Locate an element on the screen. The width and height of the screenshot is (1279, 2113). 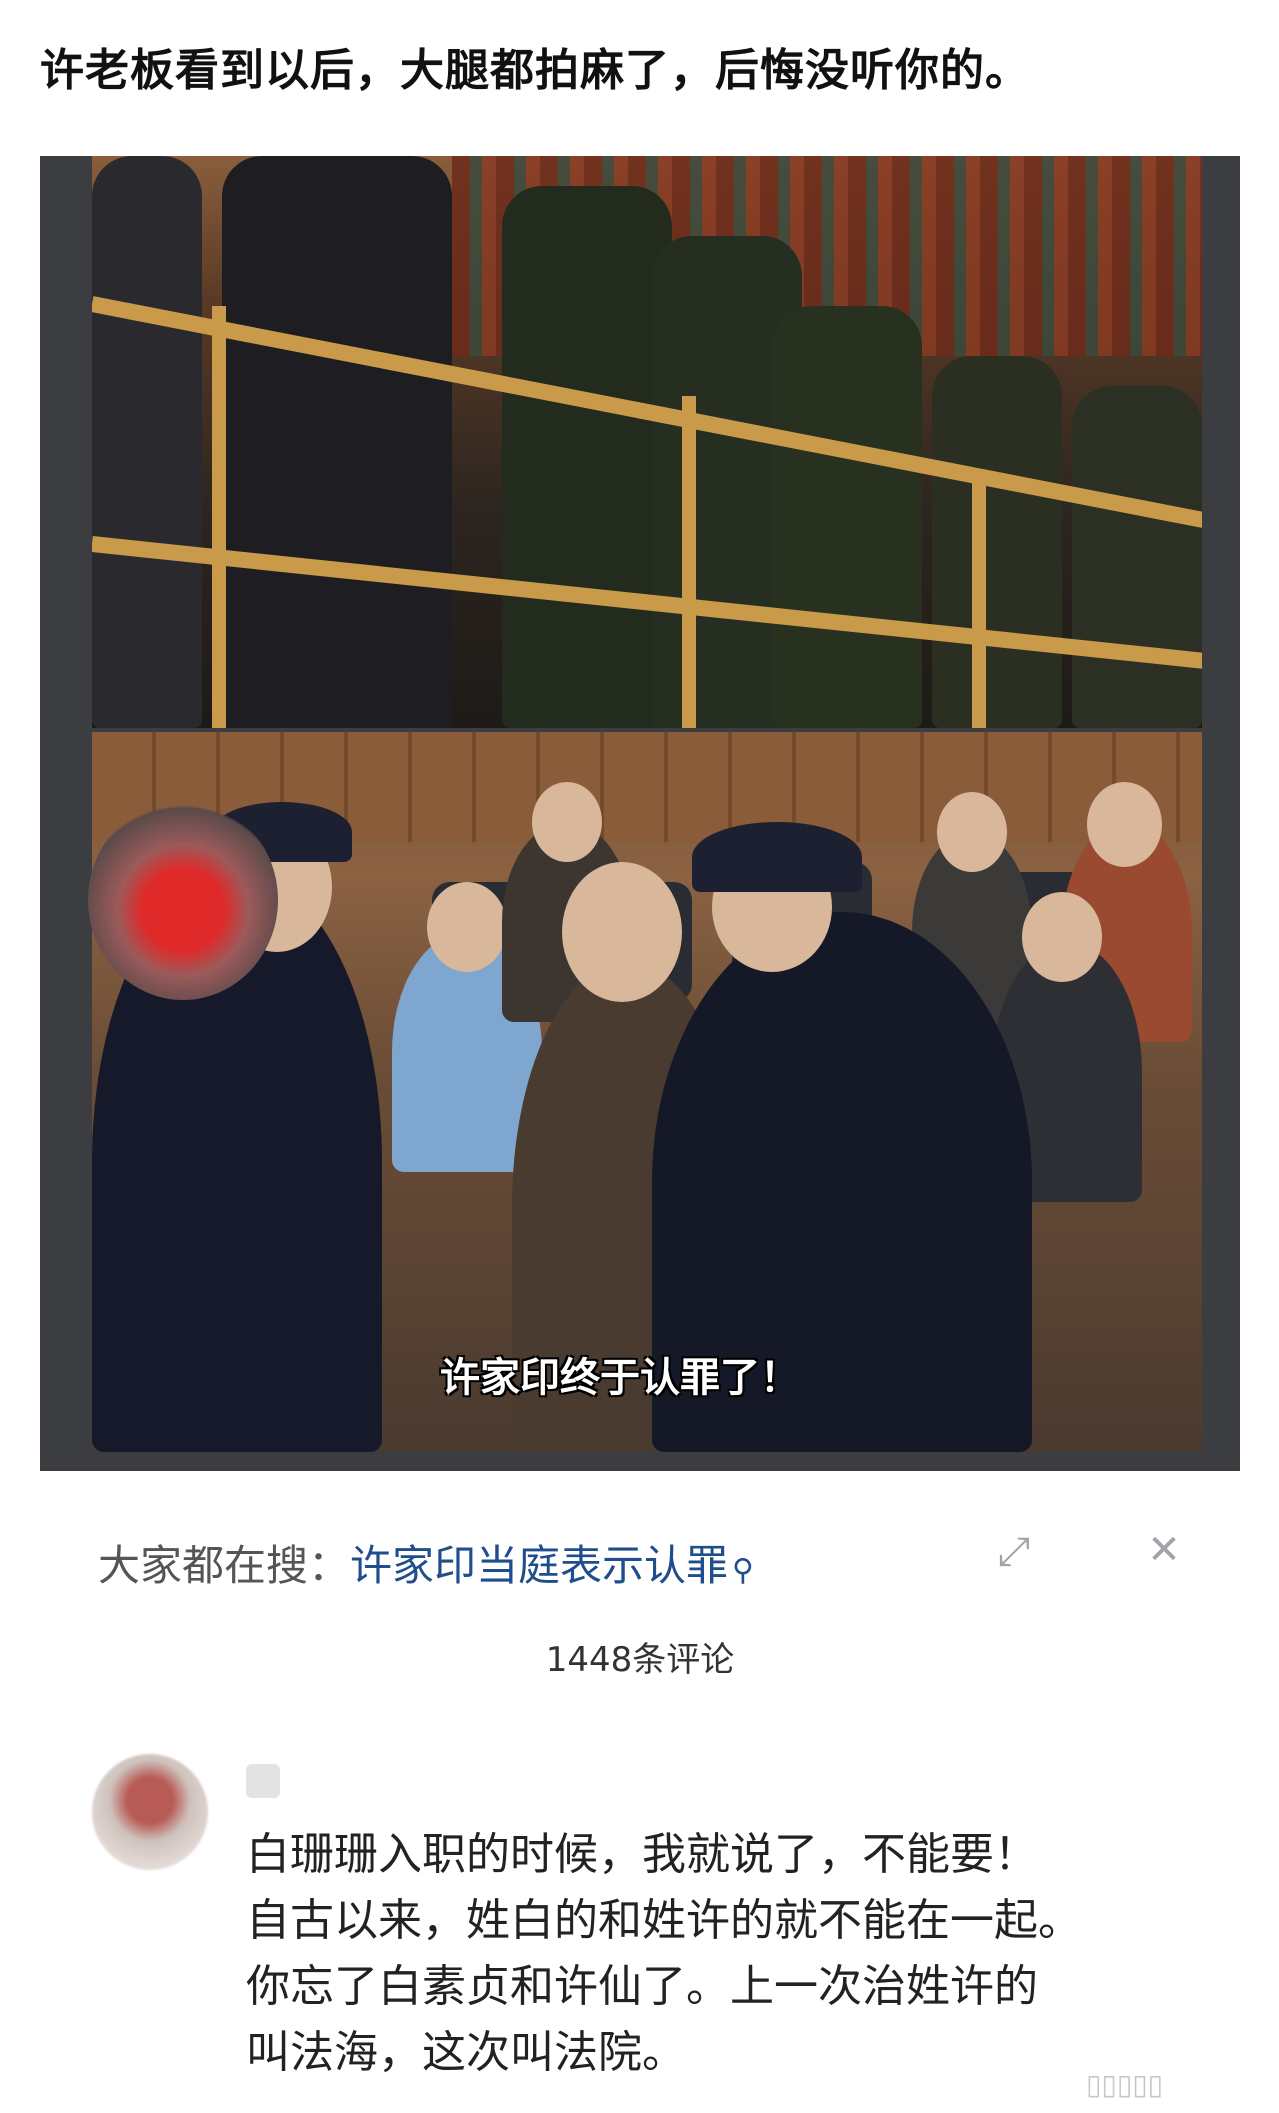
figure-shirt is located at coordinates (147, 442).